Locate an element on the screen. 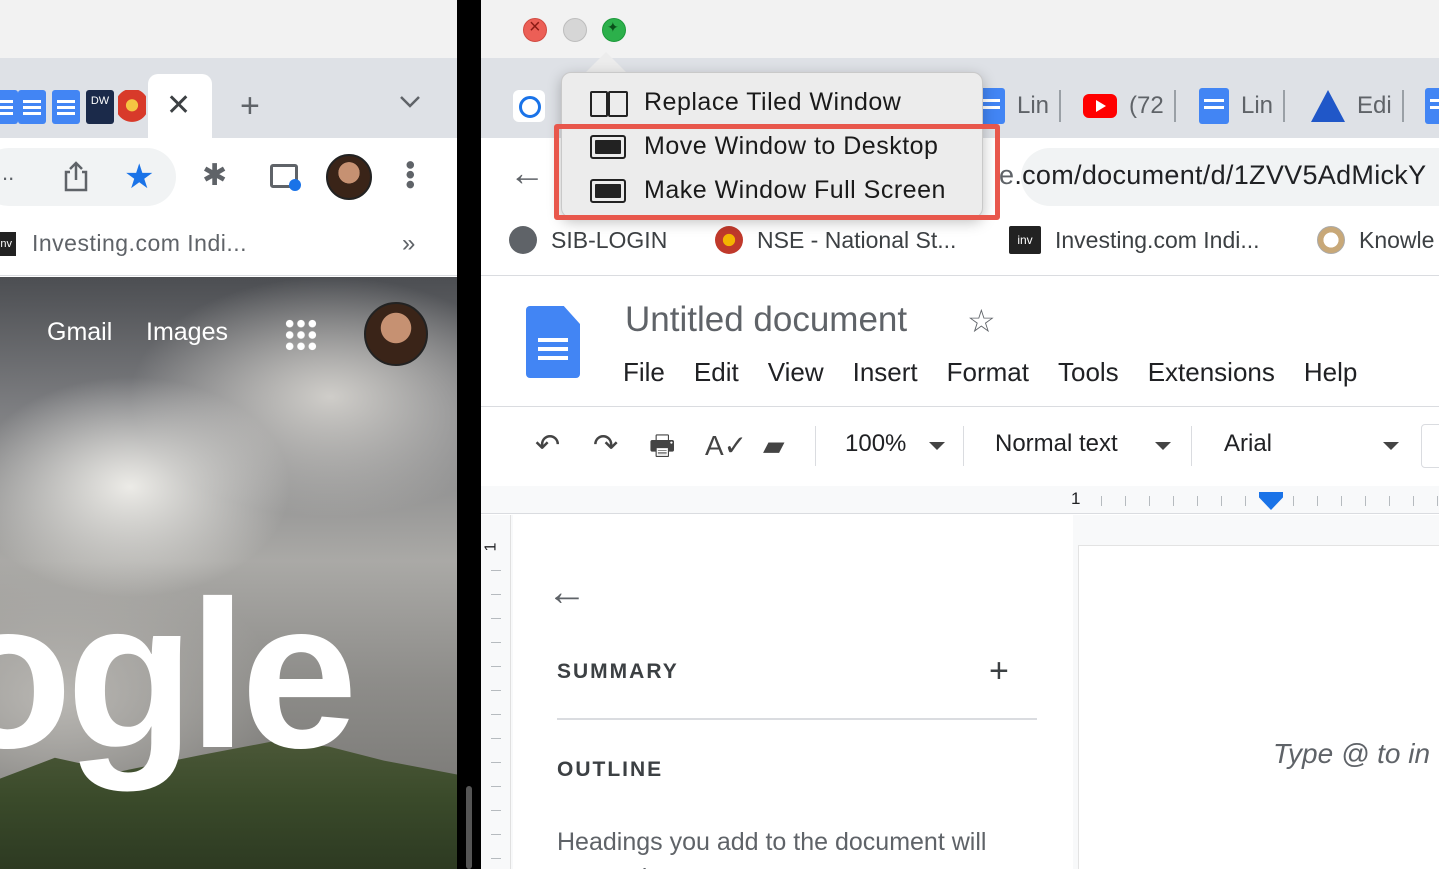  tab-search-chevron-icon is located at coordinates (410, 103).